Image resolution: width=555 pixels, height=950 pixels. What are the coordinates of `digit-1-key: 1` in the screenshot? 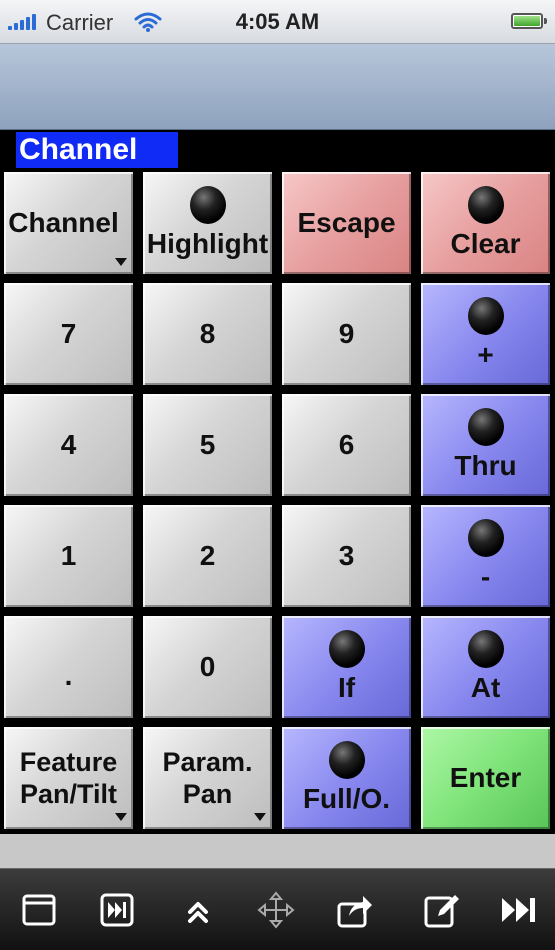 It's located at (68, 556).